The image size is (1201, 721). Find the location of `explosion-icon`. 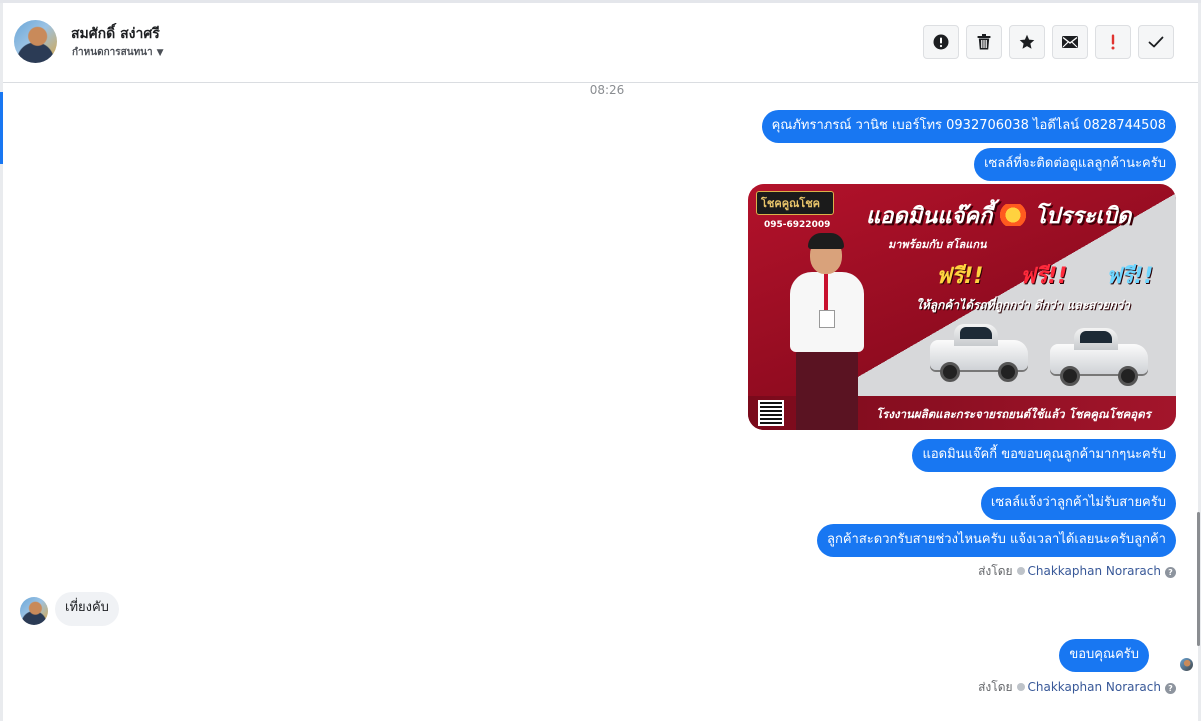

explosion-icon is located at coordinates (1013, 215).